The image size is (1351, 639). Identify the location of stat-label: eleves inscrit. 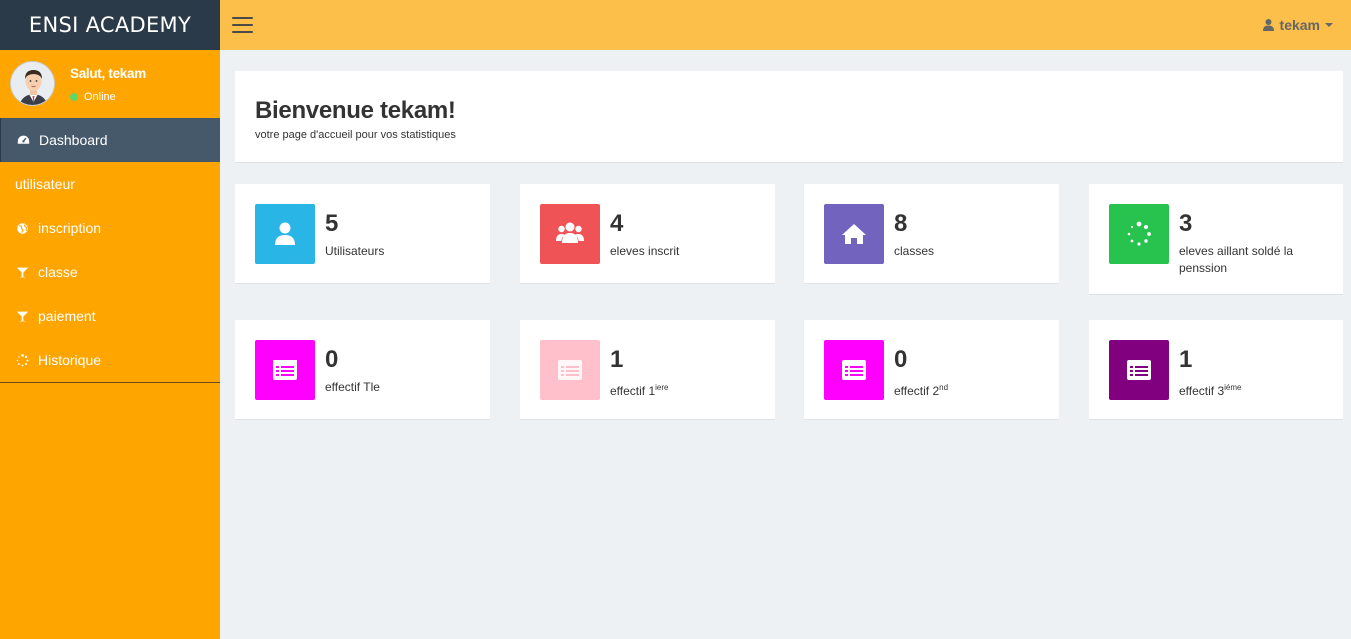
(645, 251).